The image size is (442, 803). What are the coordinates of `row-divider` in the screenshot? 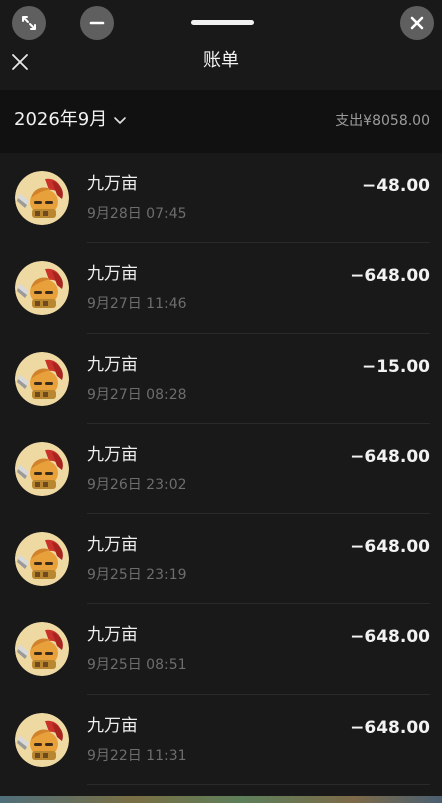 It's located at (258, 785).